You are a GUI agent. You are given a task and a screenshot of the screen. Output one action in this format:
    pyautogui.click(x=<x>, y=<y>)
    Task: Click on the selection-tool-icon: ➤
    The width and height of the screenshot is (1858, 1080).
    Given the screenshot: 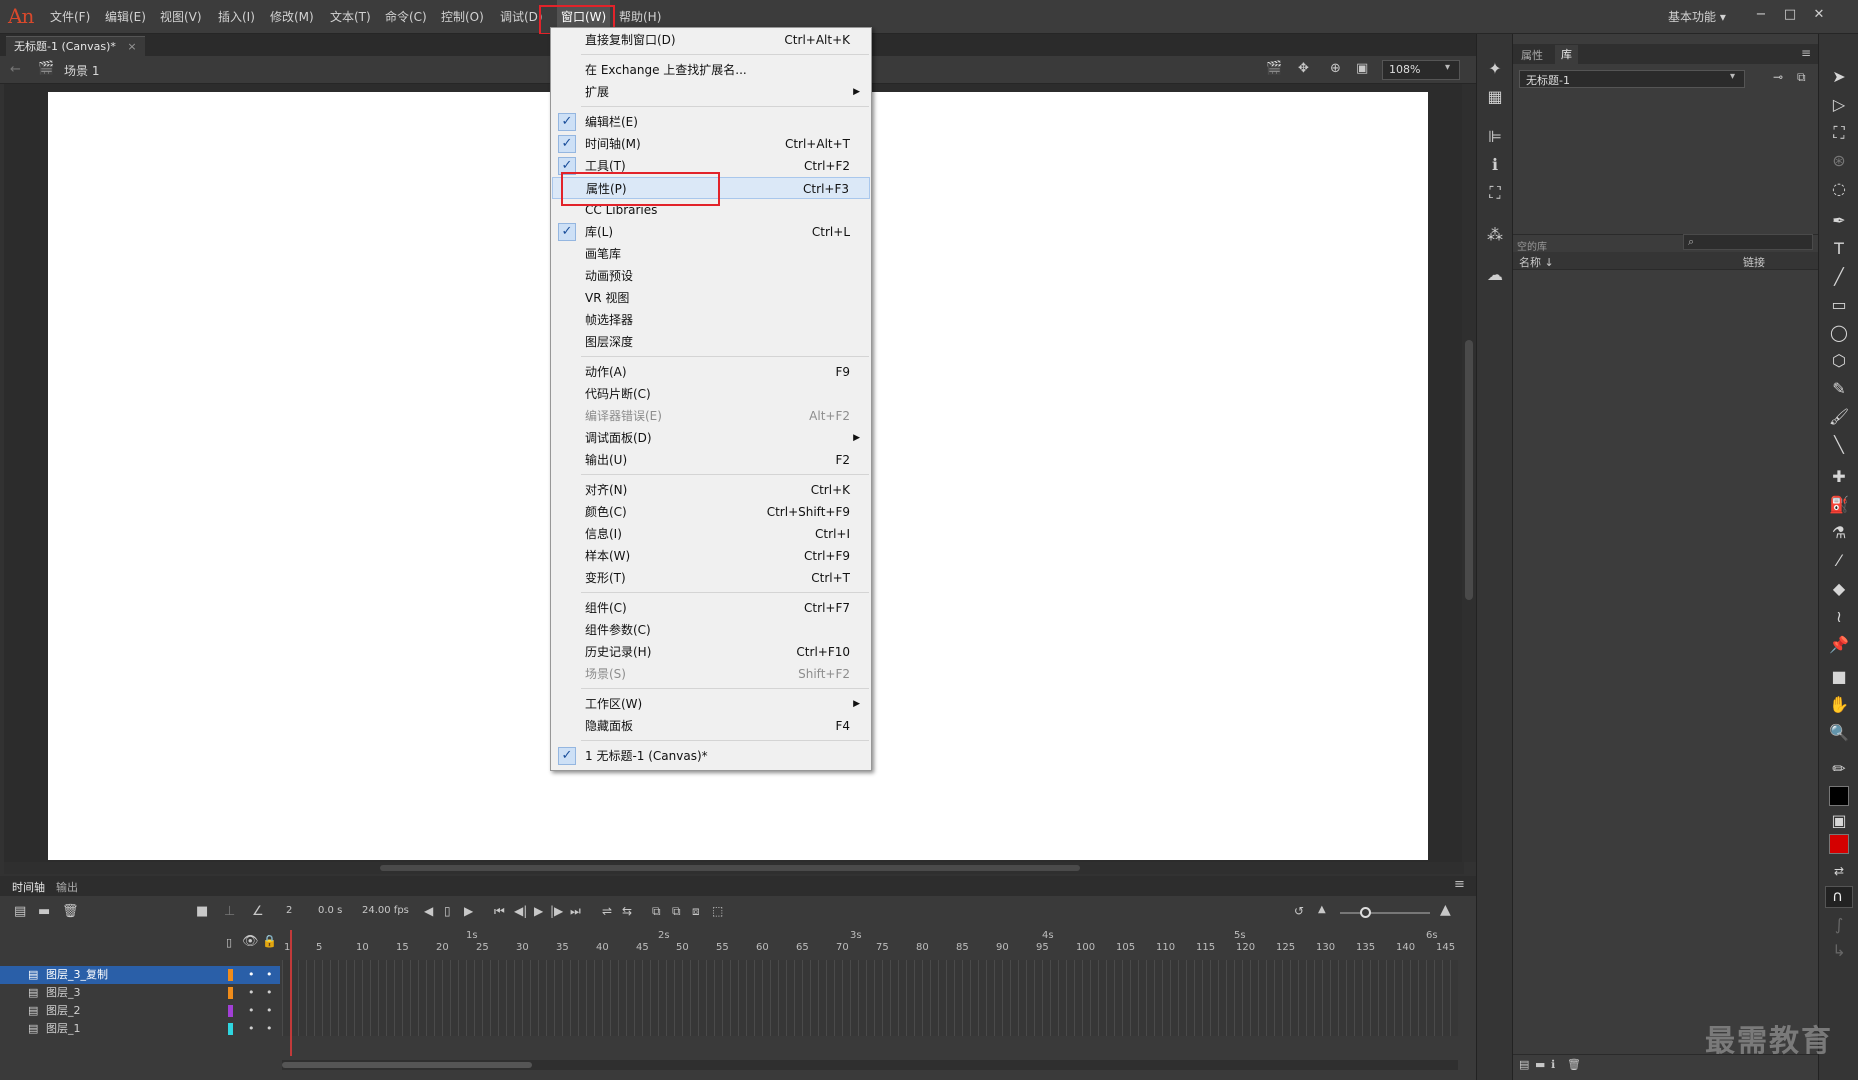 What is the action you would take?
    pyautogui.click(x=1839, y=77)
    